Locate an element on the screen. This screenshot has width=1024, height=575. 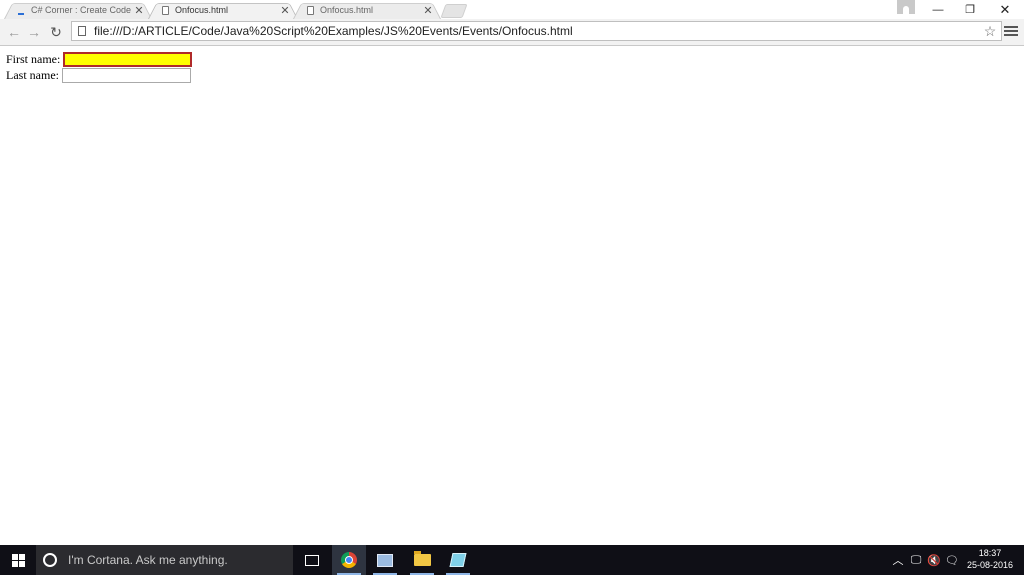
notepad-icon is located at coordinates (458, 560).